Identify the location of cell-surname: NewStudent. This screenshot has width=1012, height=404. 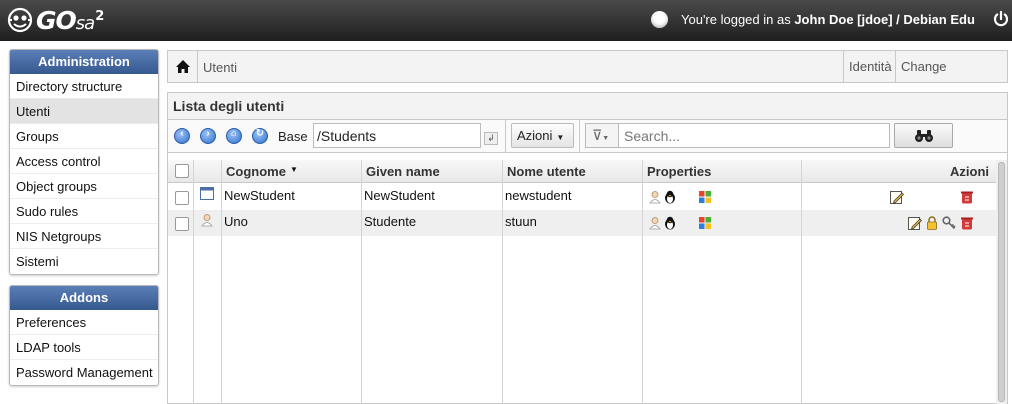
(259, 195).